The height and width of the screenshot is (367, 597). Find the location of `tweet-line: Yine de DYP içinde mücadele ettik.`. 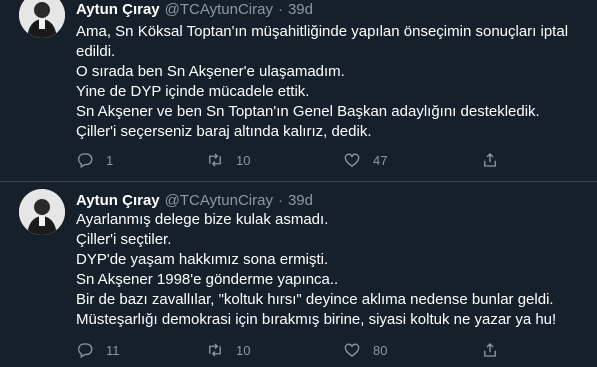

tweet-line: Yine de DYP içinde mücadele ettik. is located at coordinates (193, 91).